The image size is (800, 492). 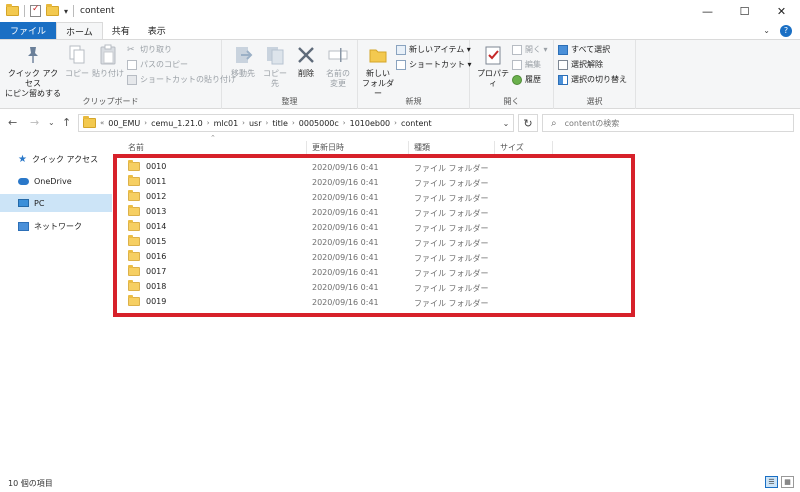 What do you see at coordinates (34, 122) in the screenshot?
I see `forward-arrow-icon: →` at bounding box center [34, 122].